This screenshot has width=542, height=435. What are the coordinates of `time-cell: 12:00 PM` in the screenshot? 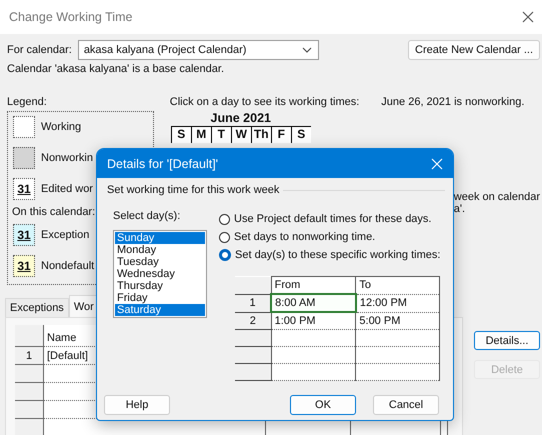 It's located at (398, 303).